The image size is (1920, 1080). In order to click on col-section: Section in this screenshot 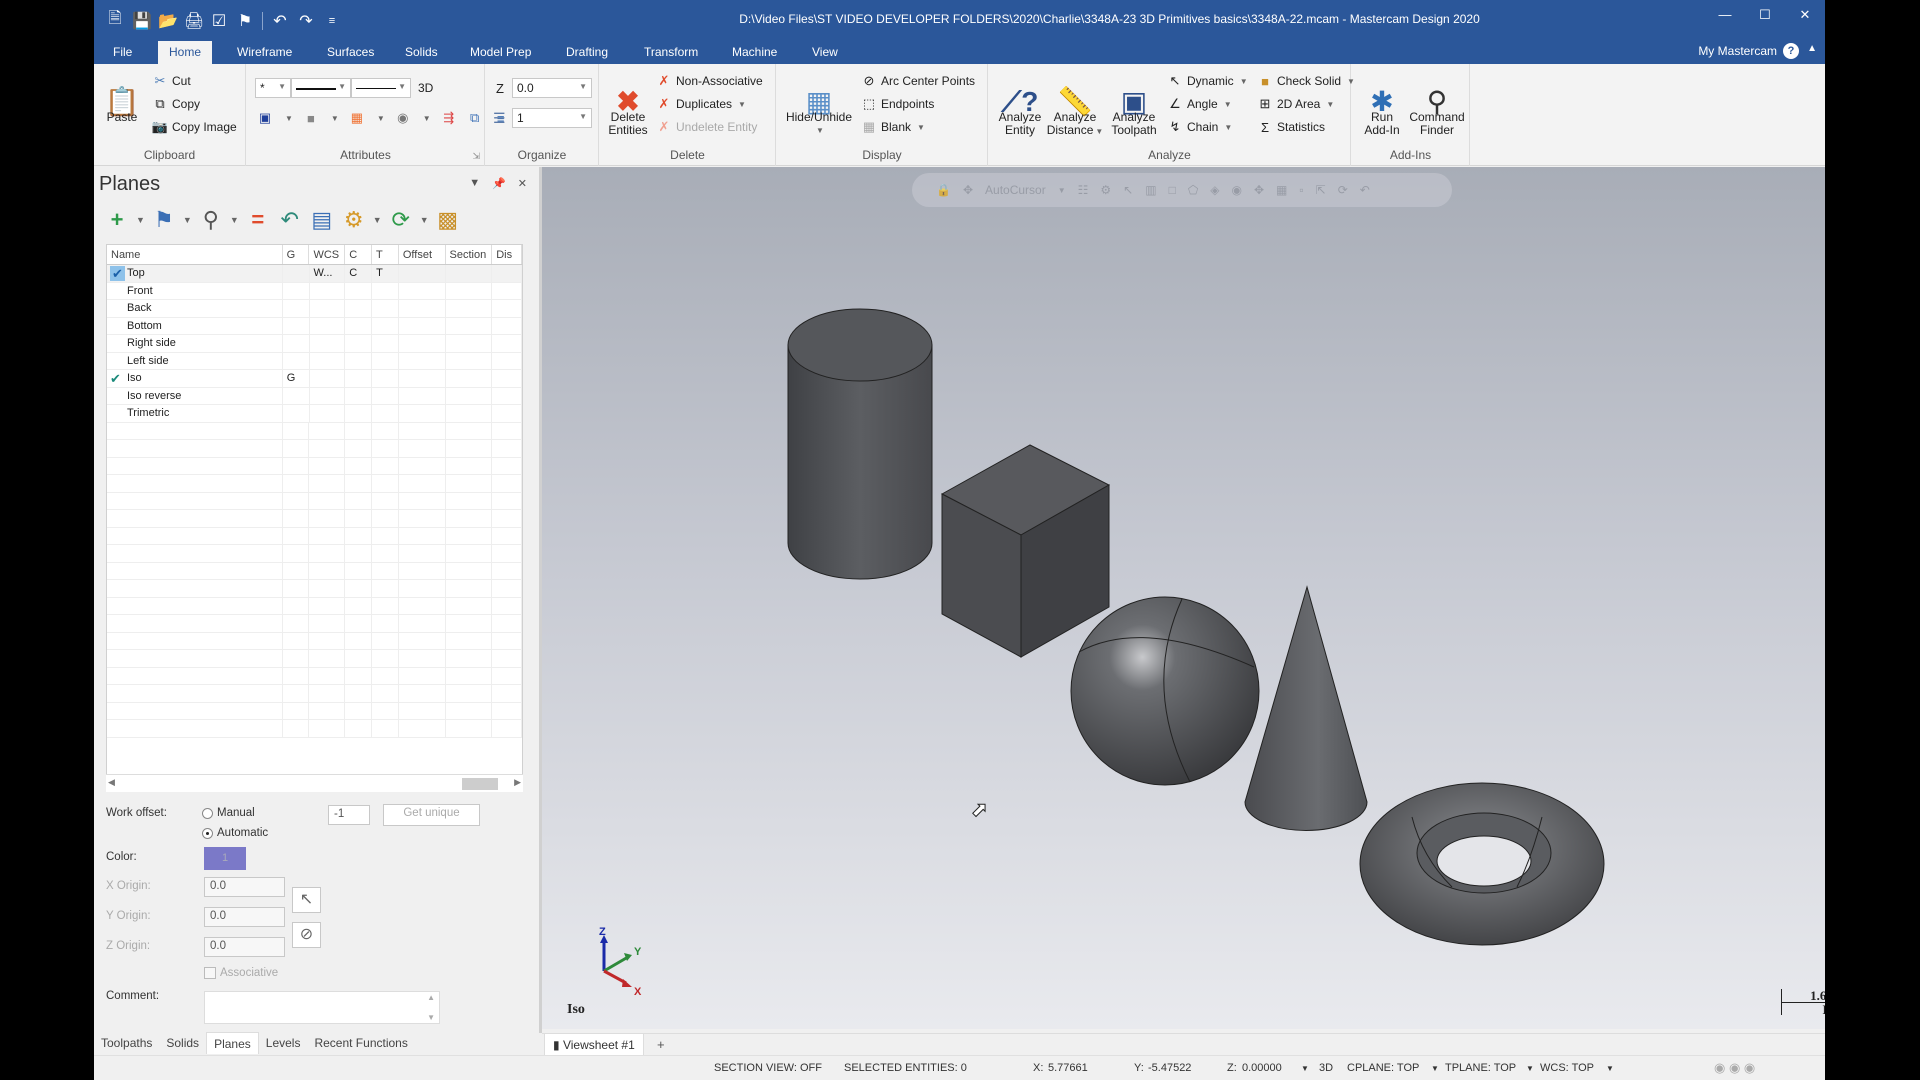, I will do `click(469, 254)`.